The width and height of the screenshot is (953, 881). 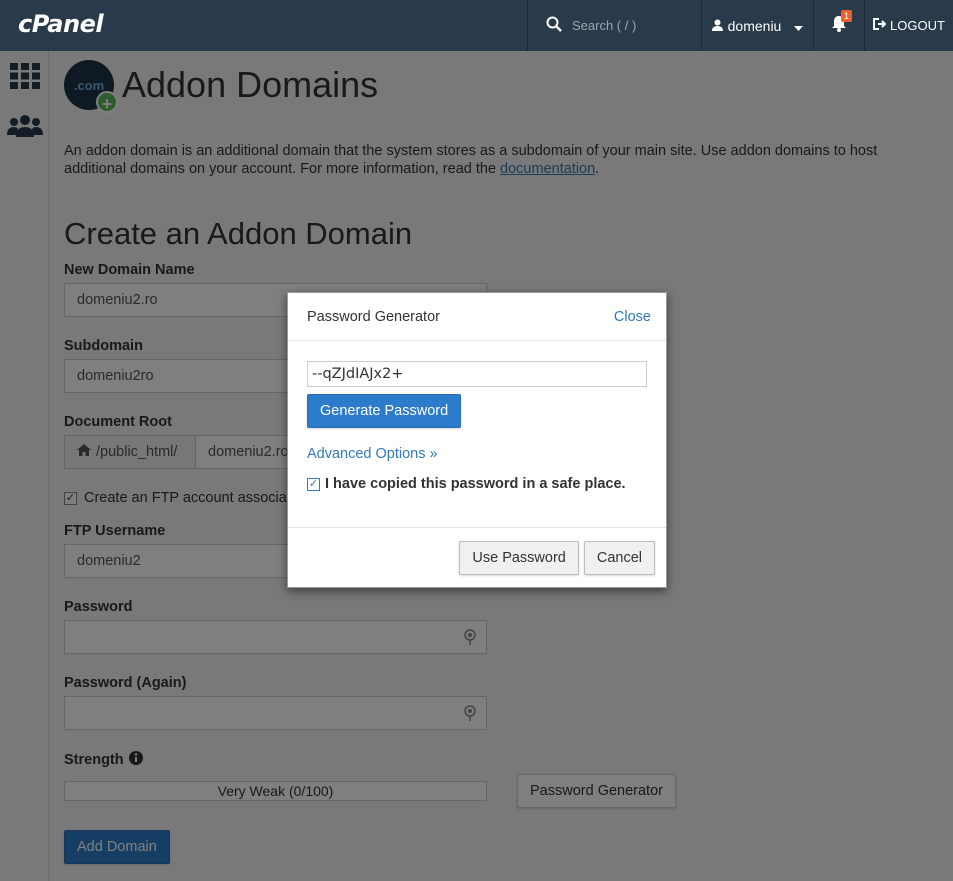 What do you see at coordinates (847, 16) in the screenshot?
I see `notification-badge: 1` at bounding box center [847, 16].